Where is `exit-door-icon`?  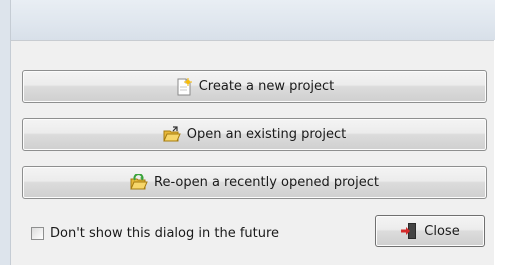 exit-door-icon is located at coordinates (409, 231).